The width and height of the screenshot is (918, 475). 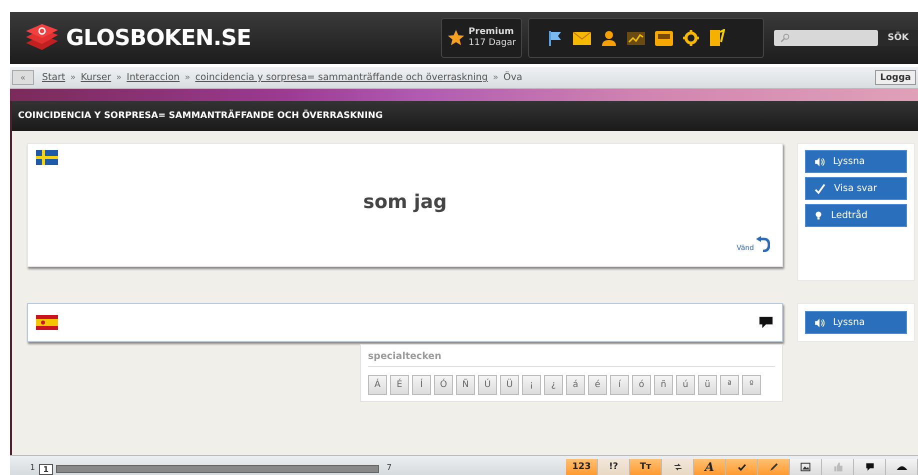 What do you see at coordinates (531, 385) in the screenshot?
I see `character-key: ¡` at bounding box center [531, 385].